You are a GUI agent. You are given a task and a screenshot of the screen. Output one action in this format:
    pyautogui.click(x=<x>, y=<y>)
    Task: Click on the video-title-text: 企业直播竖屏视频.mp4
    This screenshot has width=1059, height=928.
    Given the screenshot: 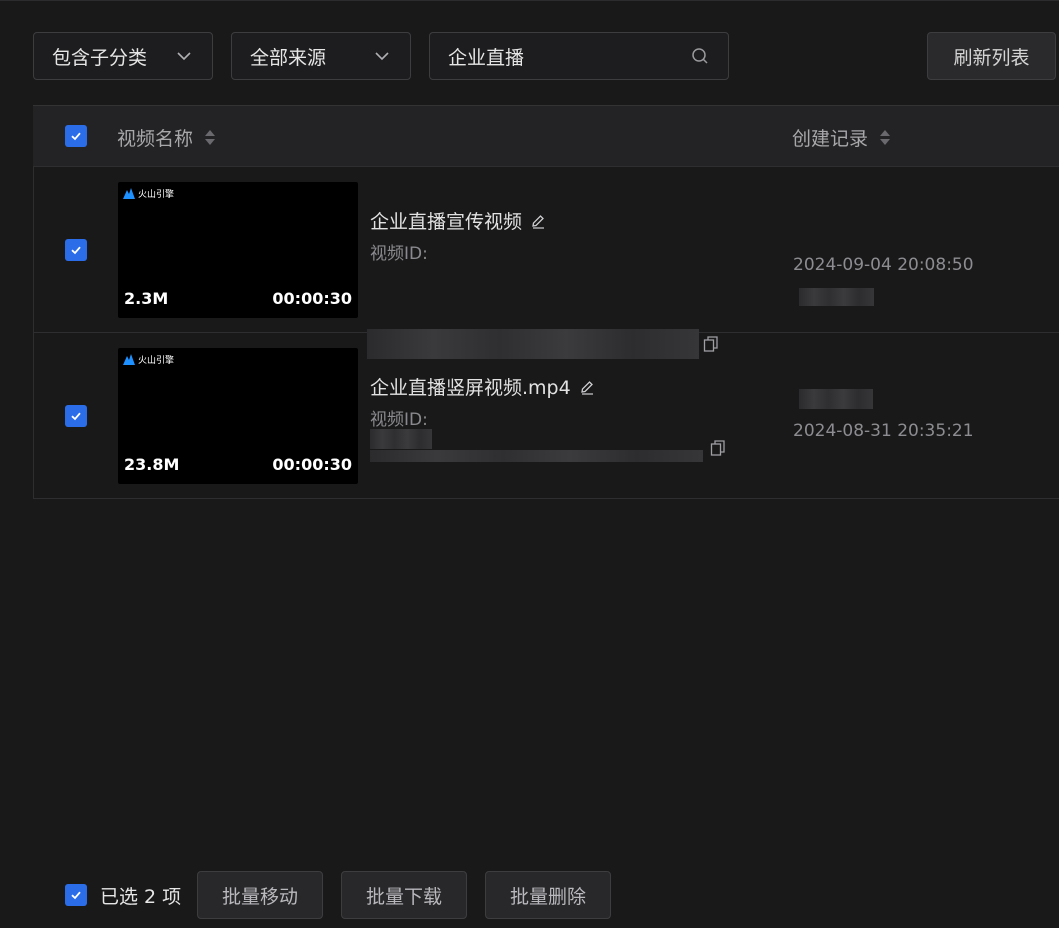 What is the action you would take?
    pyautogui.click(x=470, y=388)
    